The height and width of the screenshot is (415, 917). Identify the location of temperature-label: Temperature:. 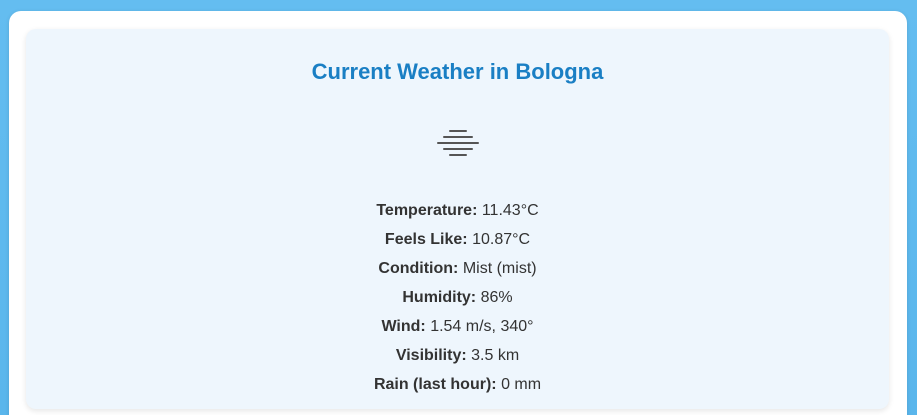
(427, 210).